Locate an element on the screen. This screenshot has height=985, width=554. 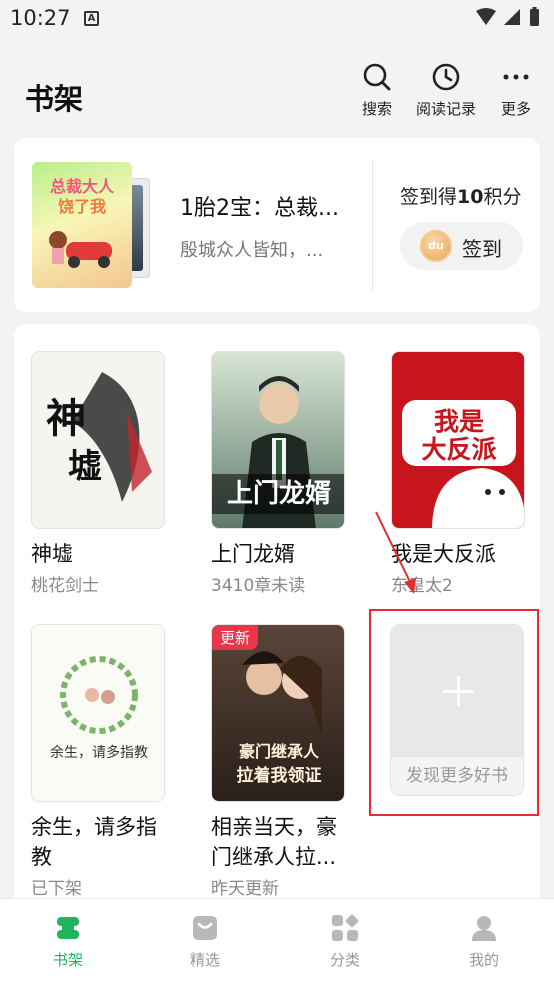
checkin-button: du 签到 is located at coordinates (461, 246).